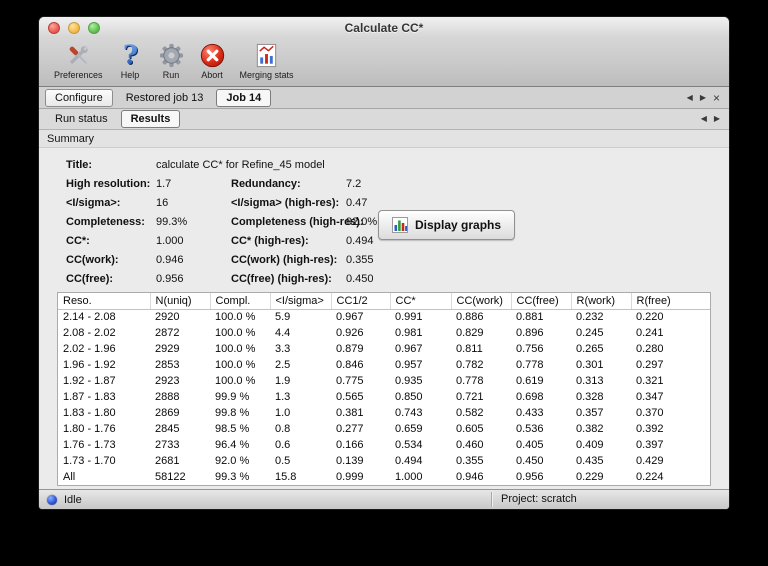 Image resolution: width=768 pixels, height=566 pixels. What do you see at coordinates (165, 98) in the screenshot?
I see `tab-restored-job-13: Restored job 13` at bounding box center [165, 98].